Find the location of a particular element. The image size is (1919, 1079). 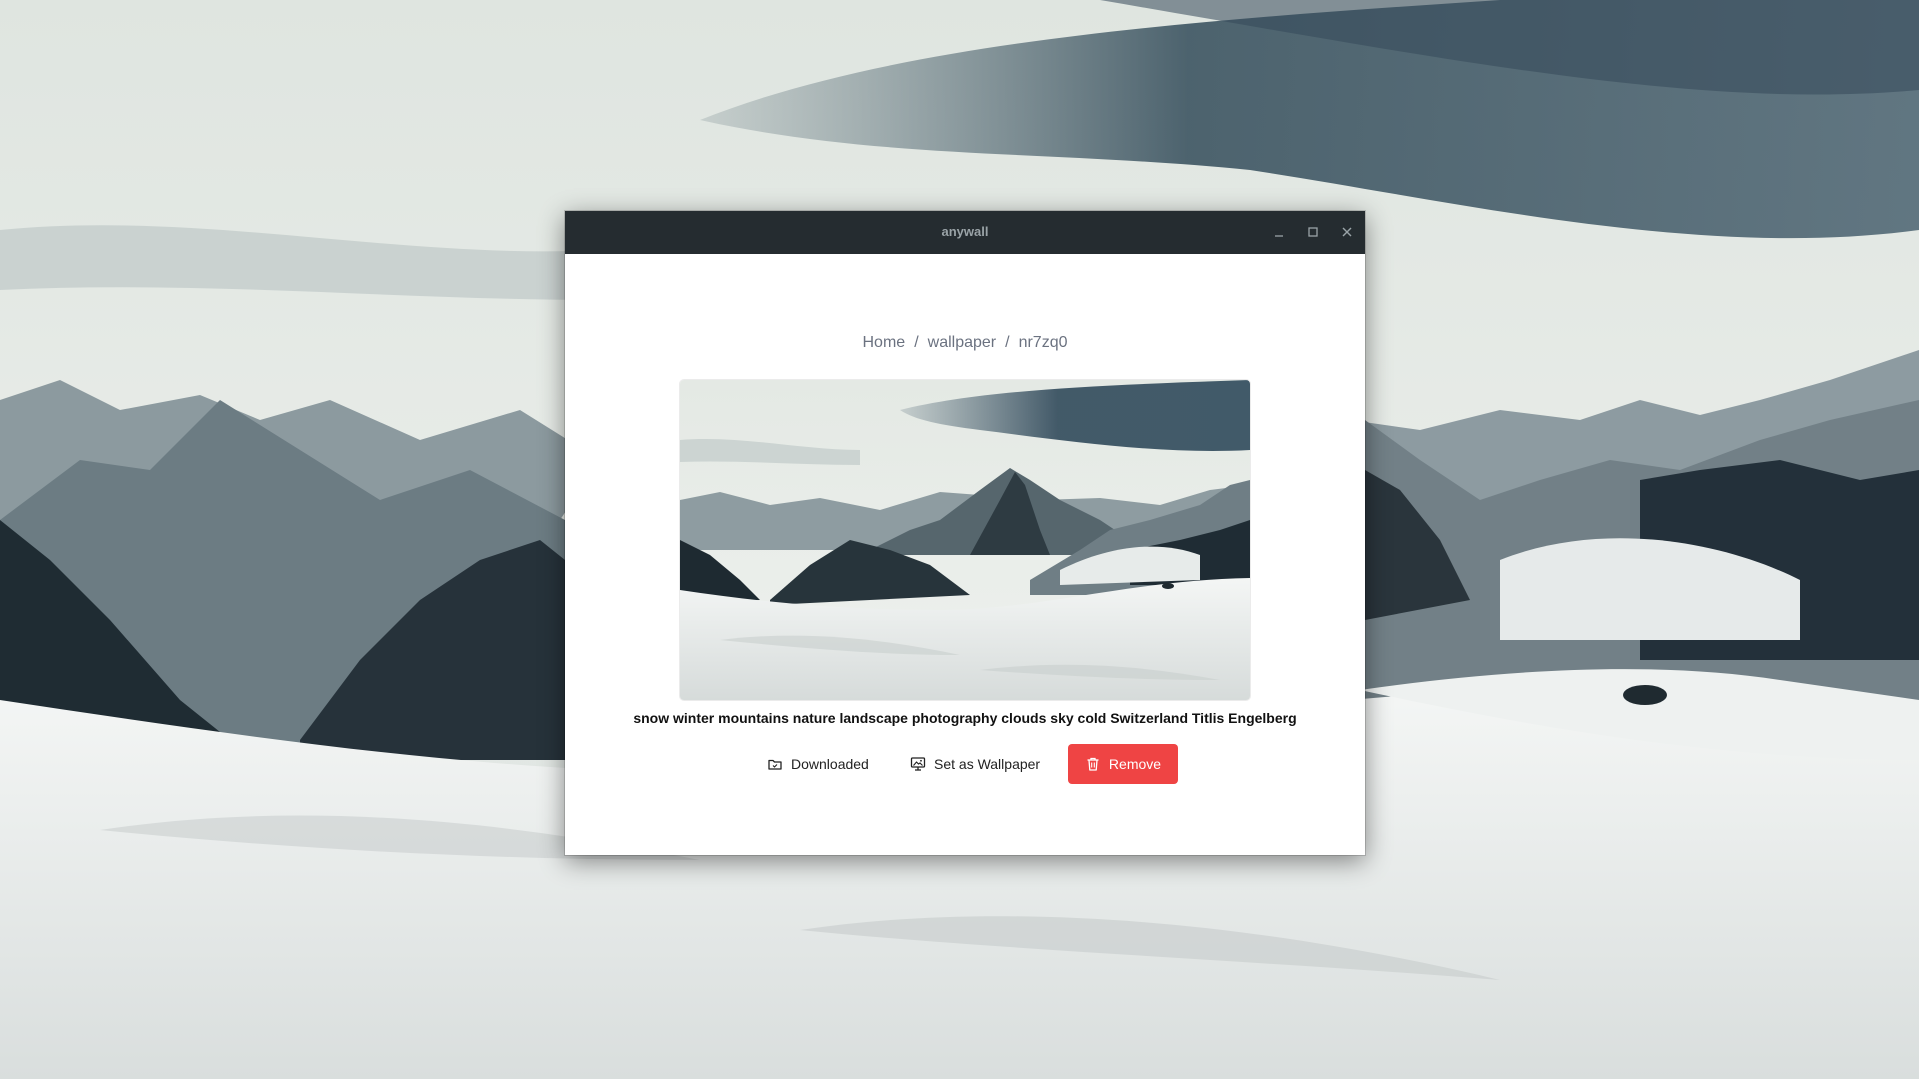

breadcrumb-current: nr7zq0 is located at coordinates (1043, 342).